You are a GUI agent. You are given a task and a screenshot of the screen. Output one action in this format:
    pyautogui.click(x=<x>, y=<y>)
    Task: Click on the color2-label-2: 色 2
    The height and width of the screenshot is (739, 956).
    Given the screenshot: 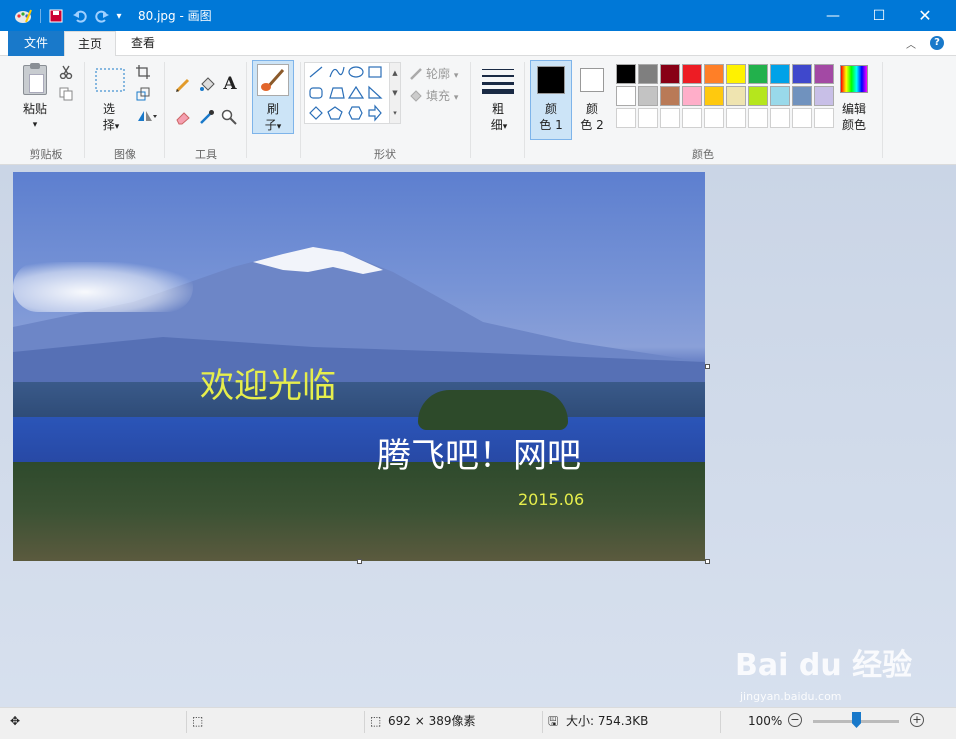 What is the action you would take?
    pyautogui.click(x=592, y=125)
    